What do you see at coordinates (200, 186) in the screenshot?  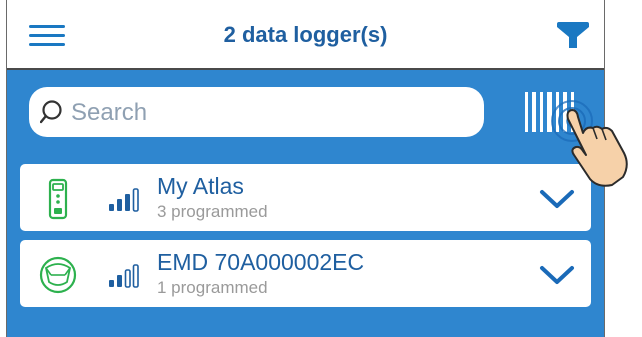 I see `logger-name: My Atlas` at bounding box center [200, 186].